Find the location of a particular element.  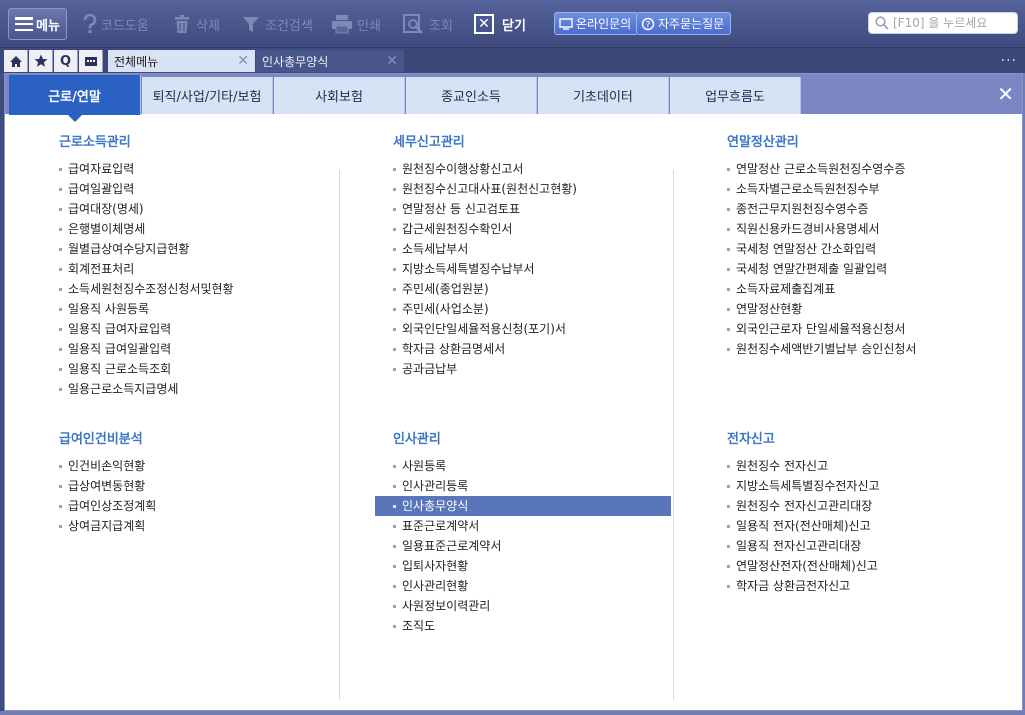

home-icon is located at coordinates (15, 61).